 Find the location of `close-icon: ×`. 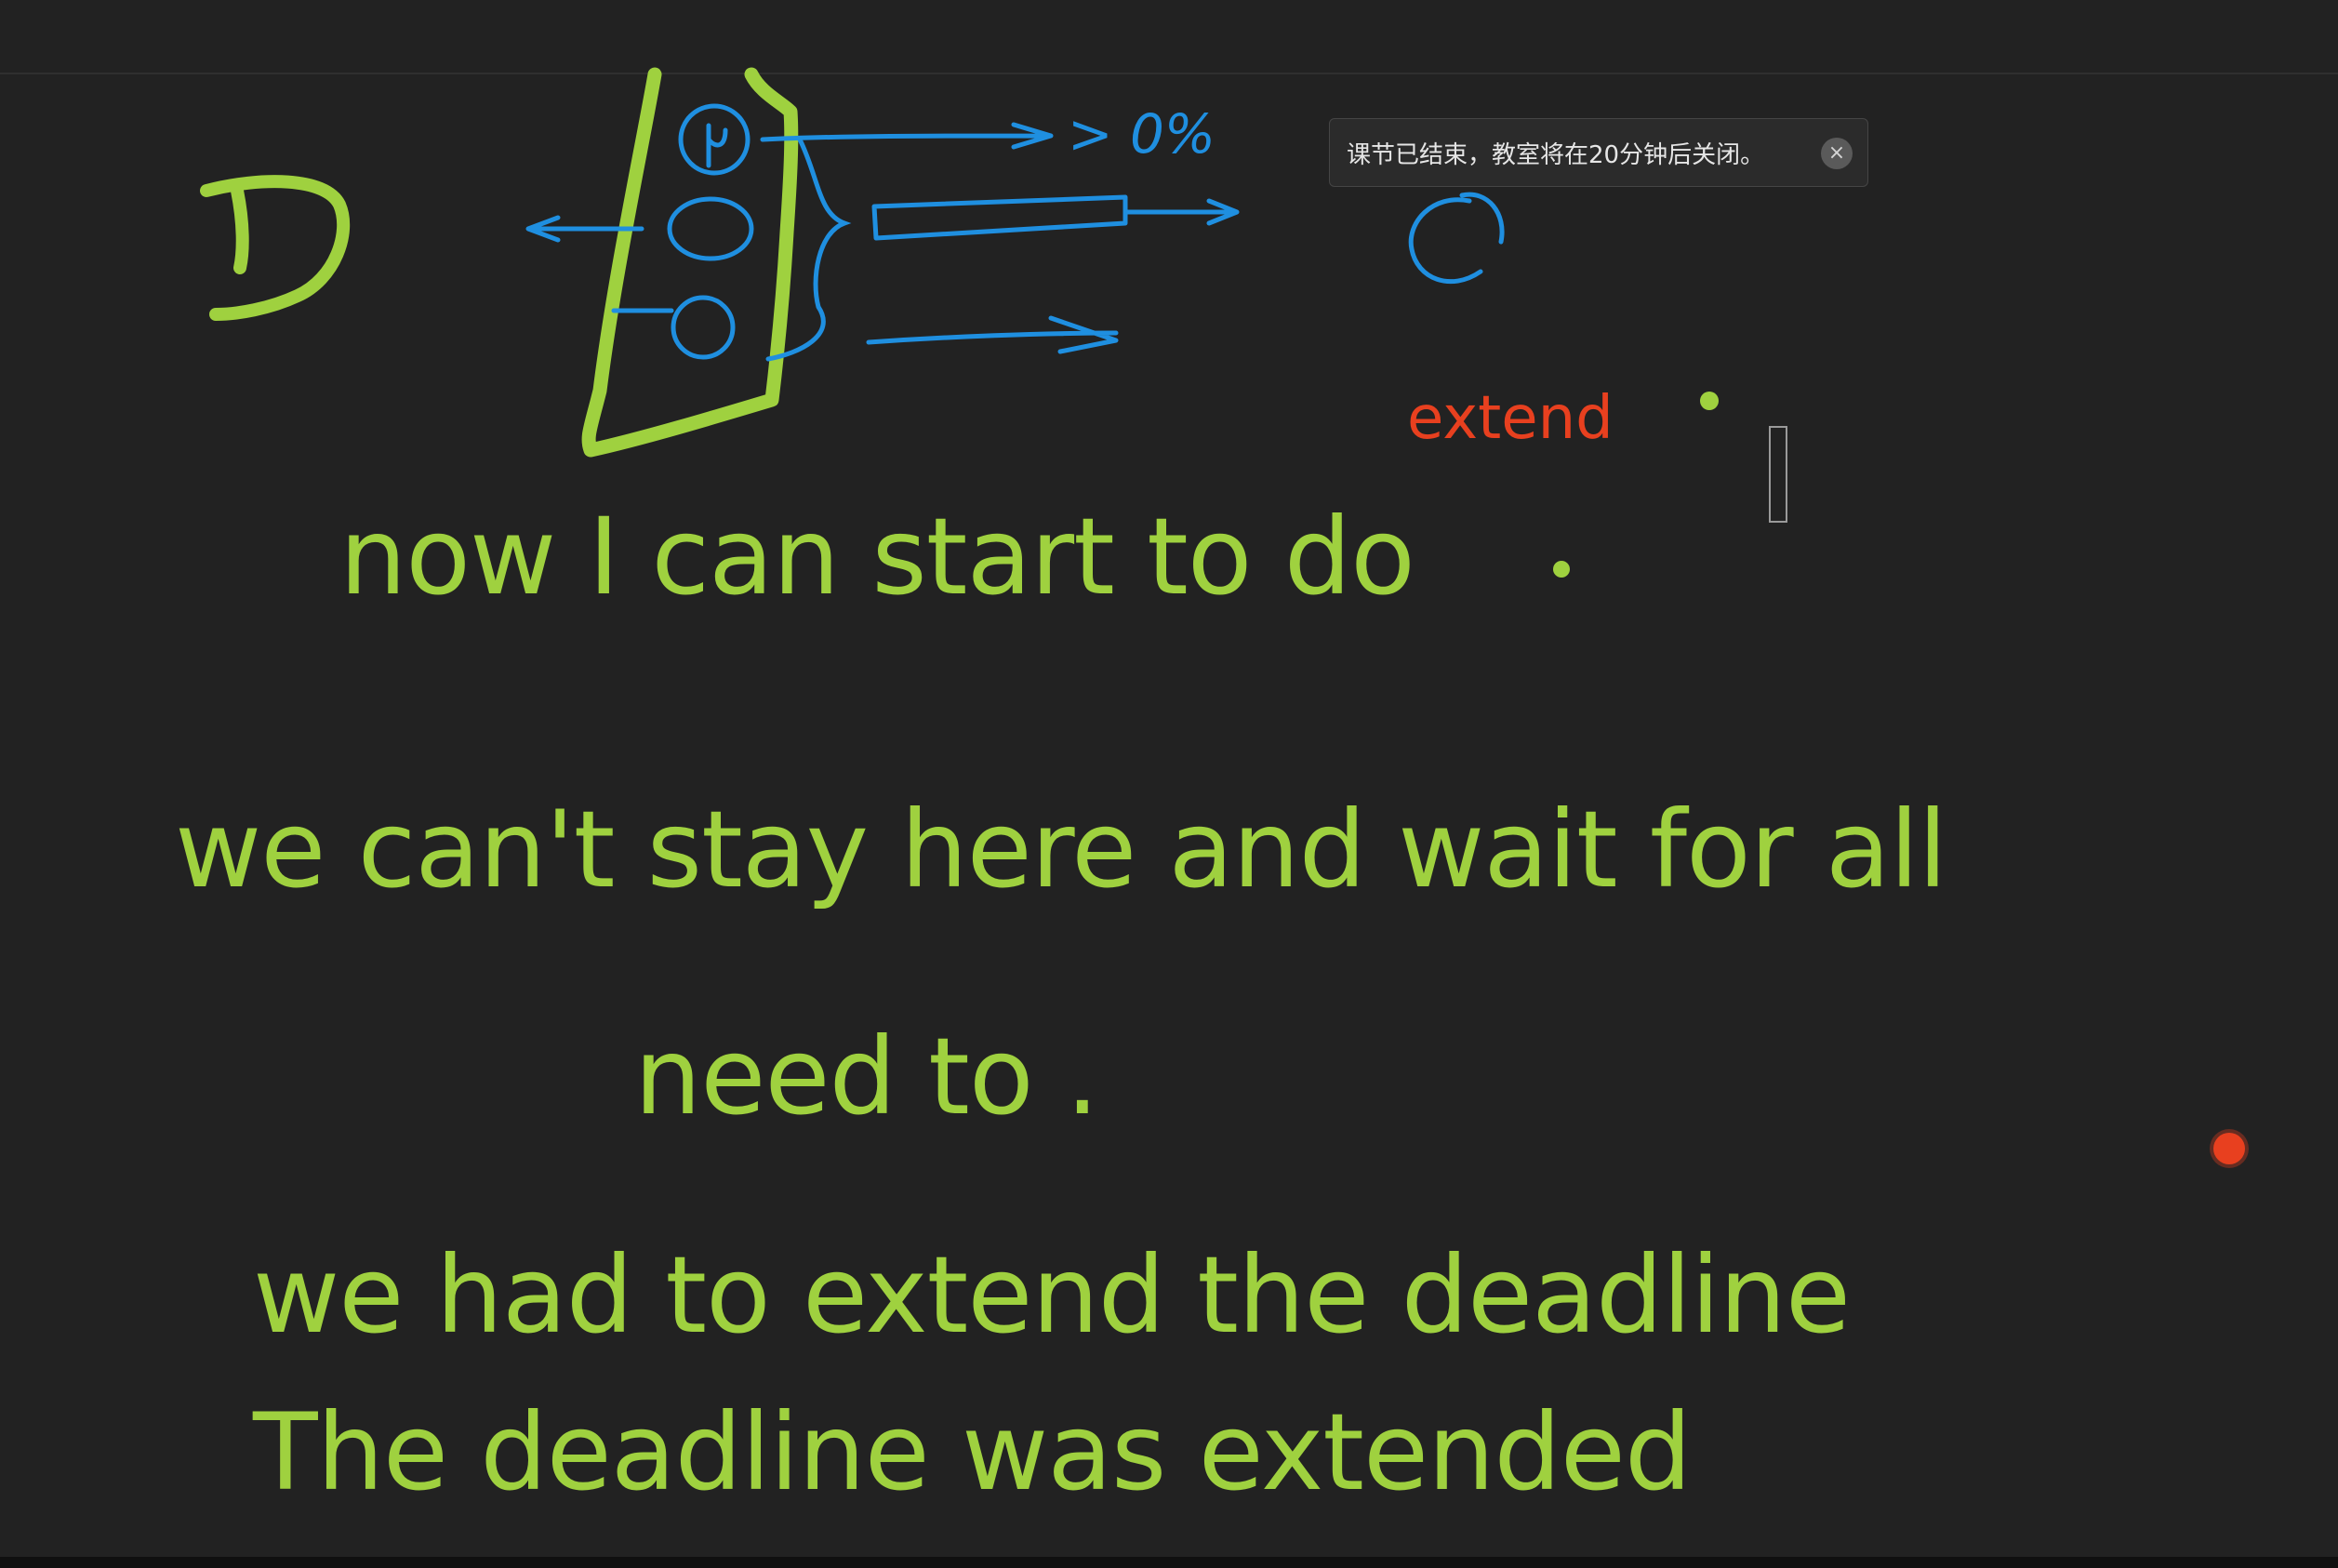

close-icon: × is located at coordinates (1837, 153).